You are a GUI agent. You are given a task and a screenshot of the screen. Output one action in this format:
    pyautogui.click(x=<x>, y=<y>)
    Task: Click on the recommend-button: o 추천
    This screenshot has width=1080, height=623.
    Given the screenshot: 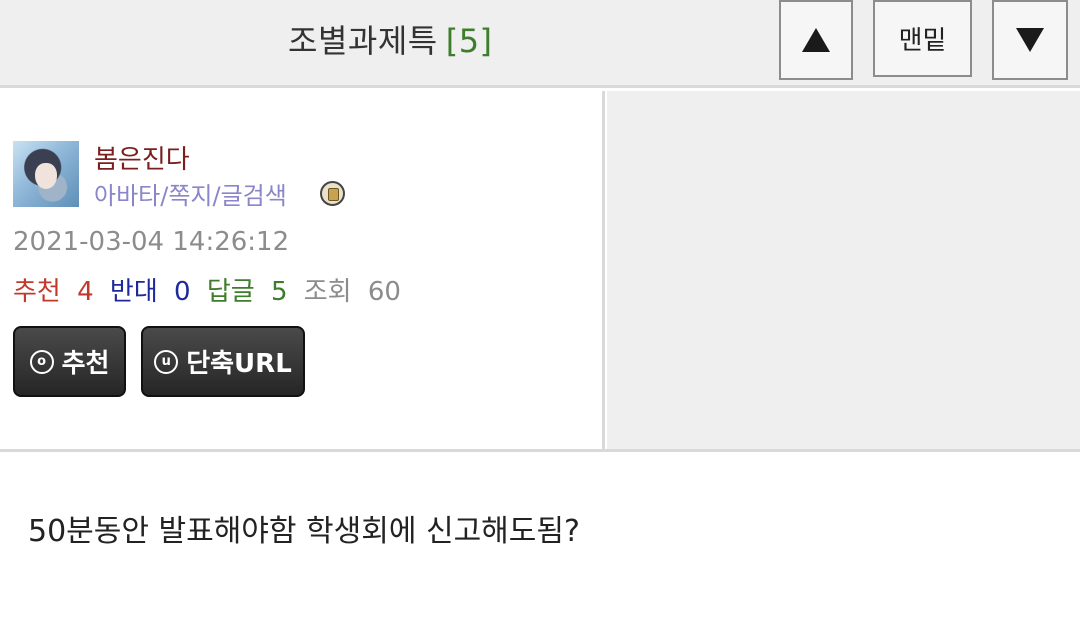 What is the action you would take?
    pyautogui.click(x=69, y=361)
    